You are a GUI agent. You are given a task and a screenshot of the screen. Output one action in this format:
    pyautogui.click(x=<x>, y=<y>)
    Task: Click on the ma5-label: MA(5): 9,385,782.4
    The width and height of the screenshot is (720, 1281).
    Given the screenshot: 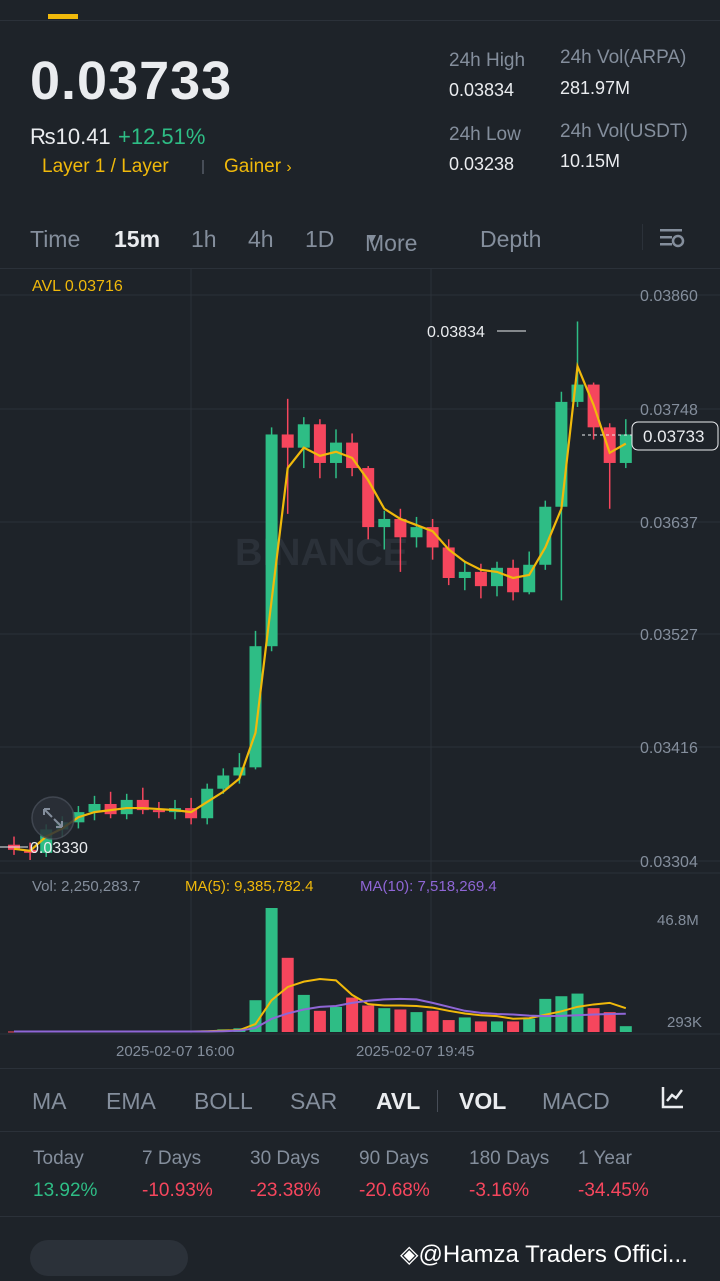 What is the action you would take?
    pyautogui.click(x=249, y=886)
    